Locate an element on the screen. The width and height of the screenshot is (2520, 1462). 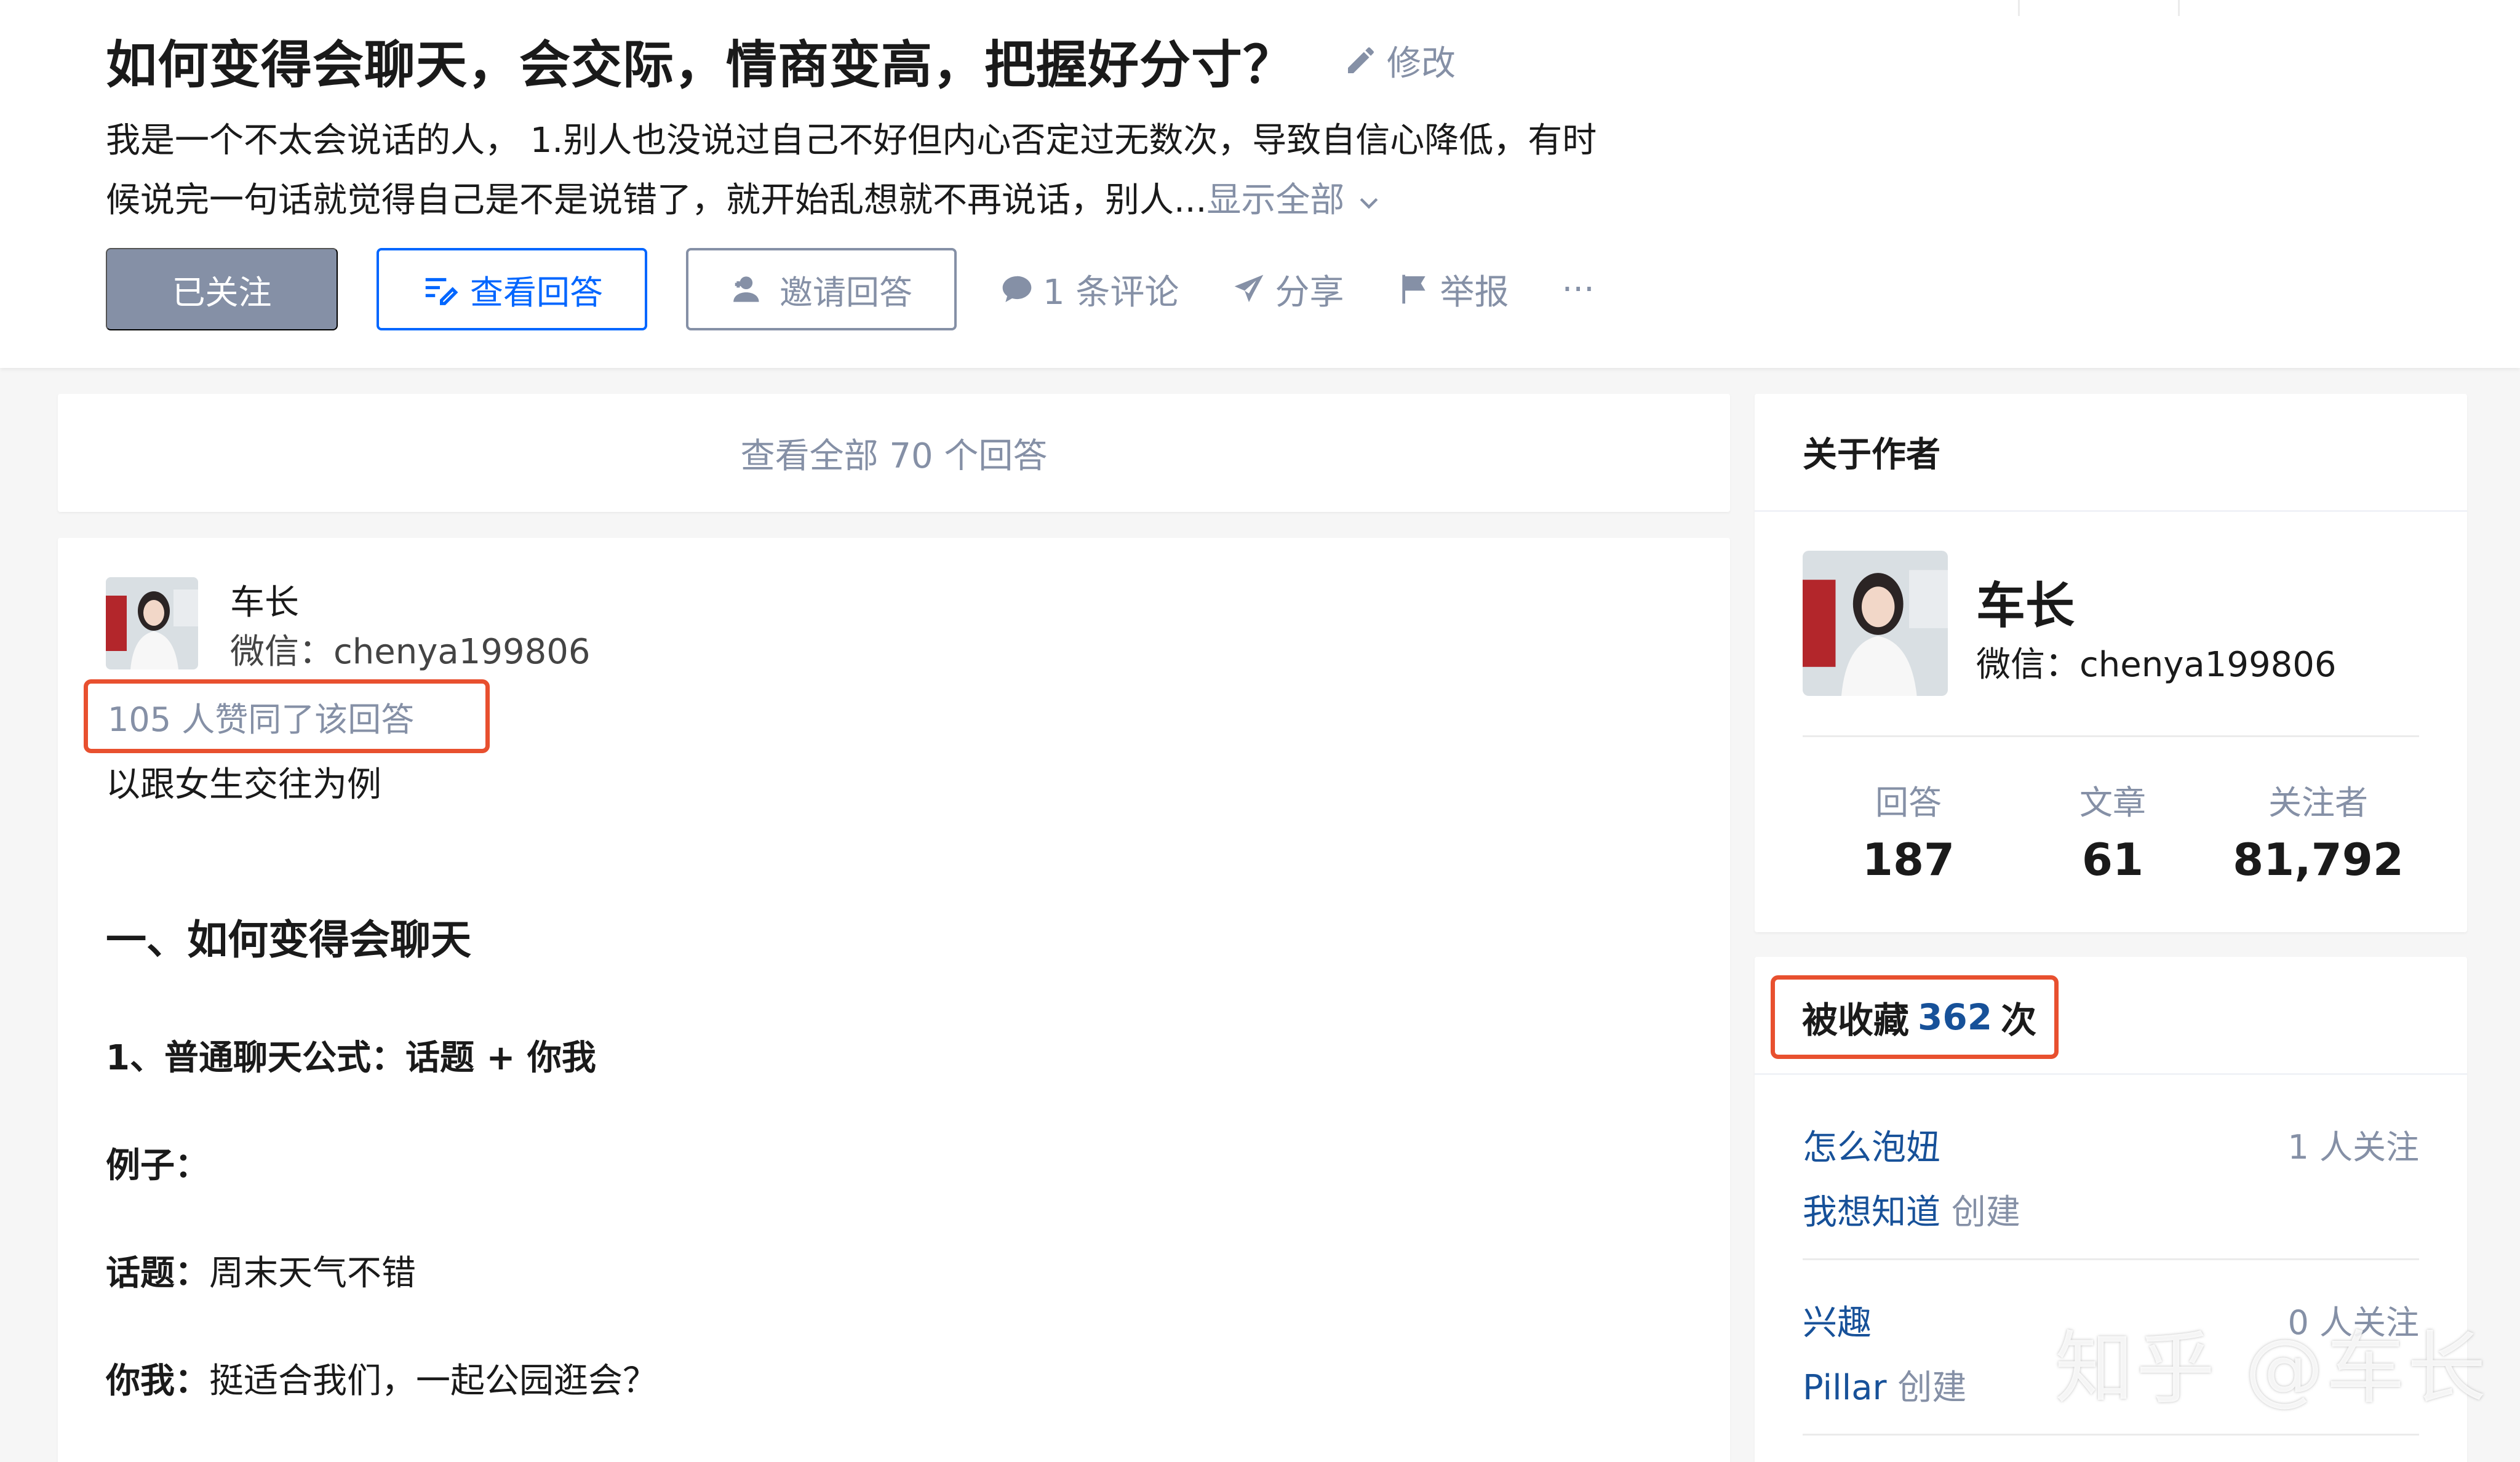
view-all-answers-label: 查看全部 70 个回答 is located at coordinates (894, 456).